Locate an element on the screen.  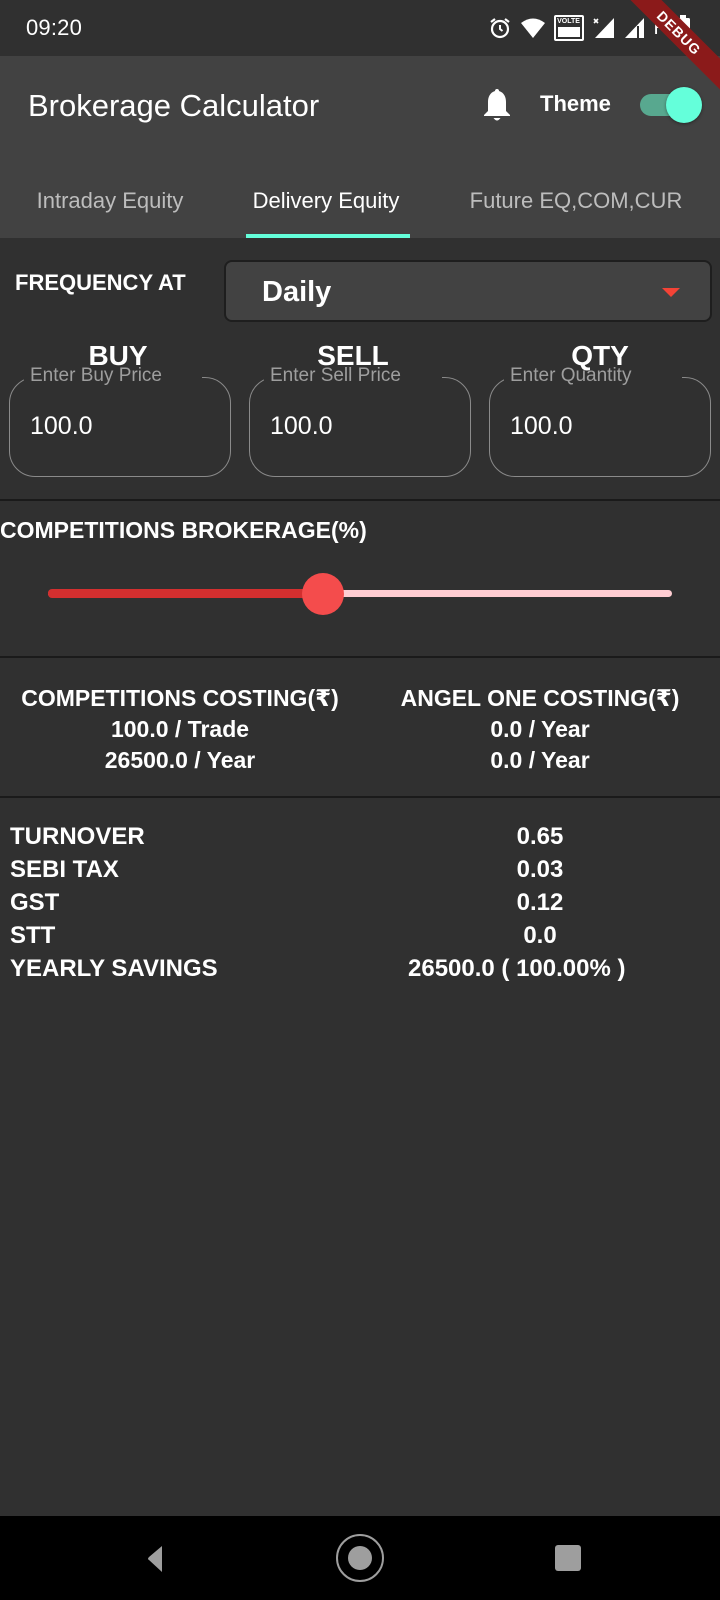
breakdown-row-sebi-tax: SEBI TAX 0.03 is located at coordinates (360, 869).